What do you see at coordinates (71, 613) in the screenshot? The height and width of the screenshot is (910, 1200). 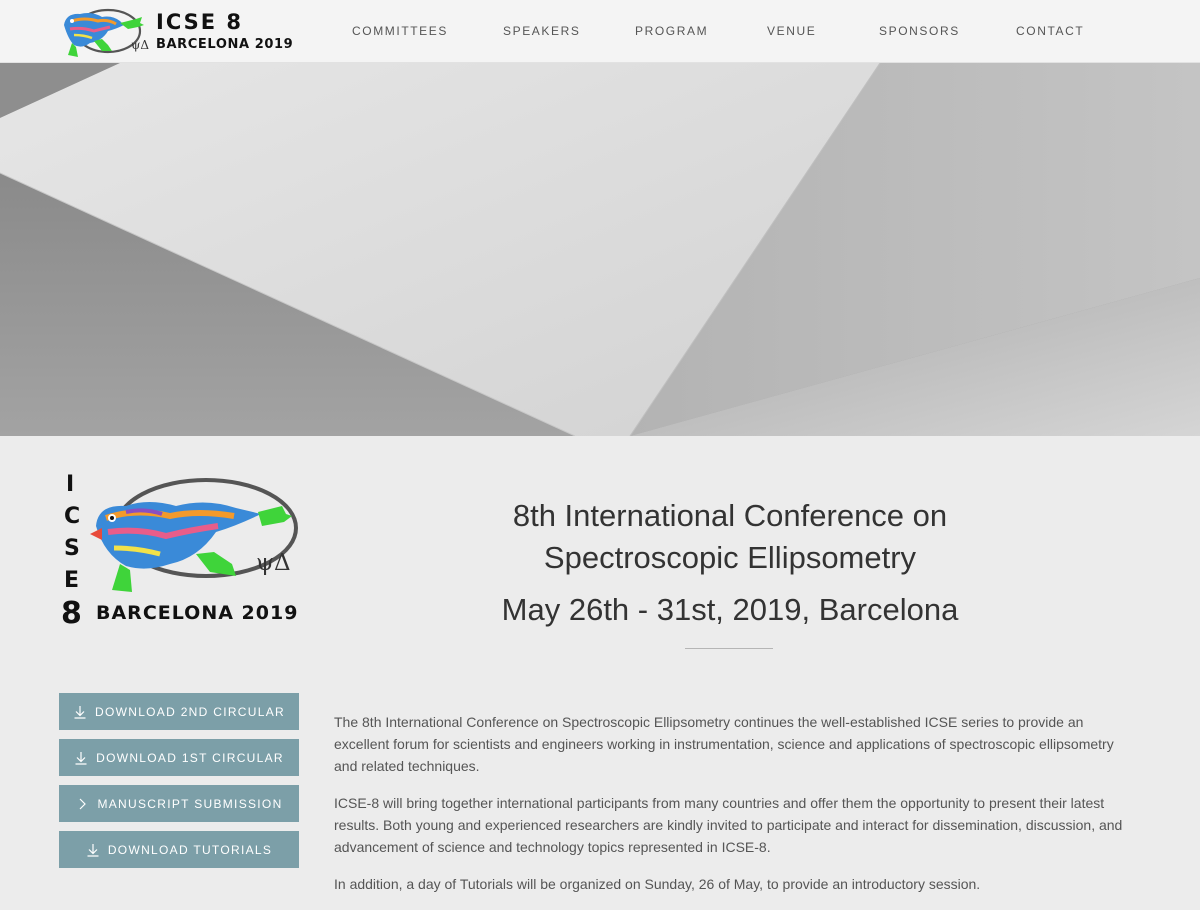 I see `logo-number-8: 8` at bounding box center [71, 613].